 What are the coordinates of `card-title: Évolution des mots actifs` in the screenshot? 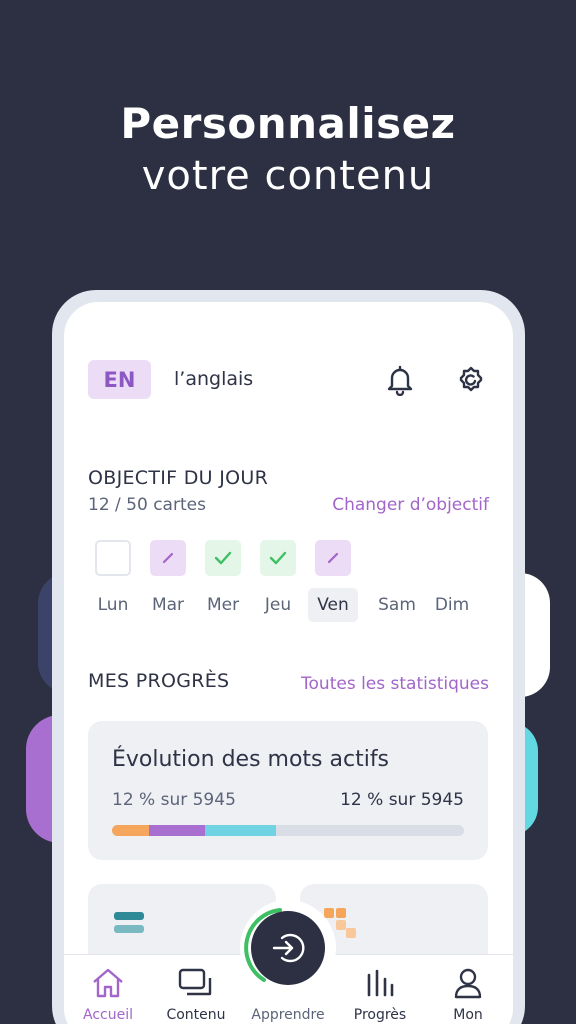 It's located at (251, 759).